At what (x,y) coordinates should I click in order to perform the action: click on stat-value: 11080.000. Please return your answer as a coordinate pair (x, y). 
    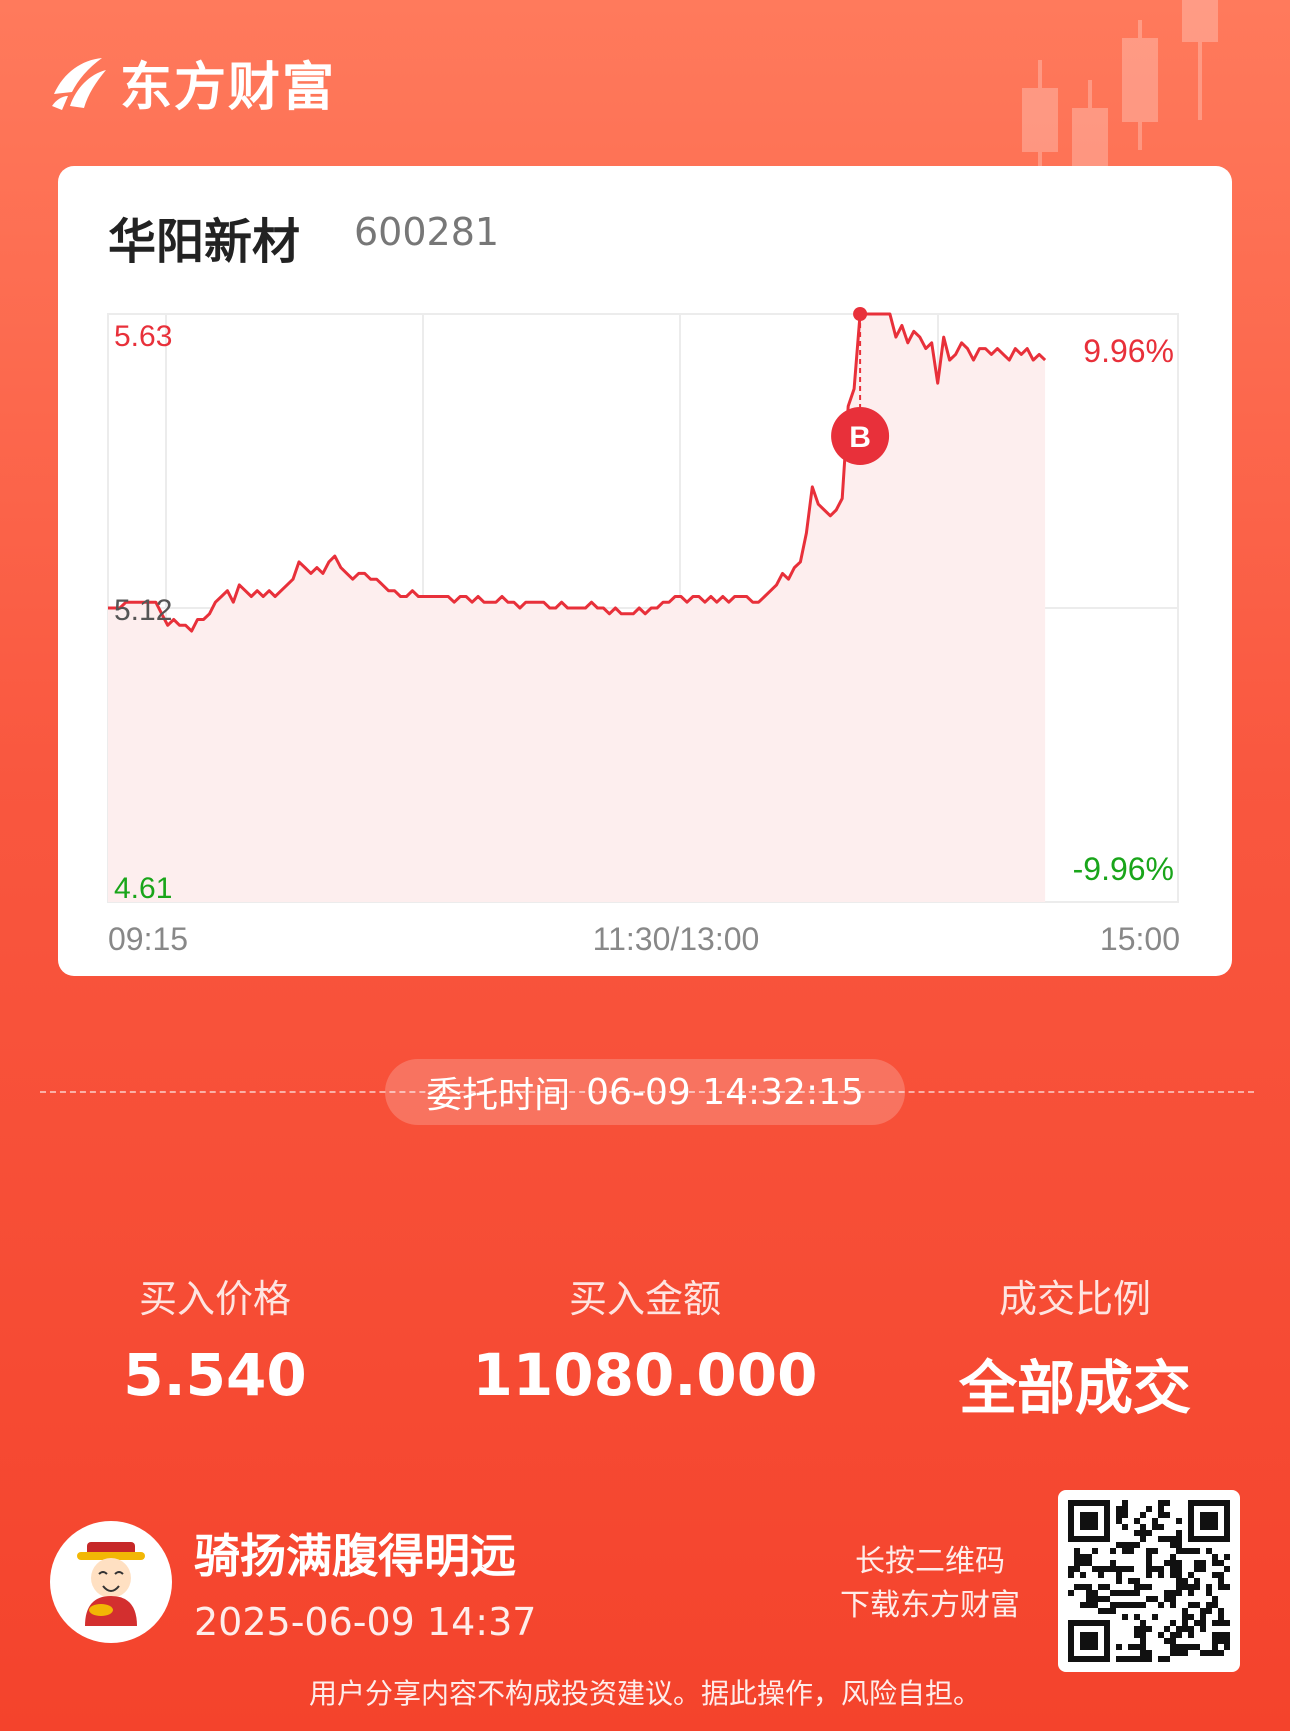
    Looking at the image, I should click on (645, 1375).